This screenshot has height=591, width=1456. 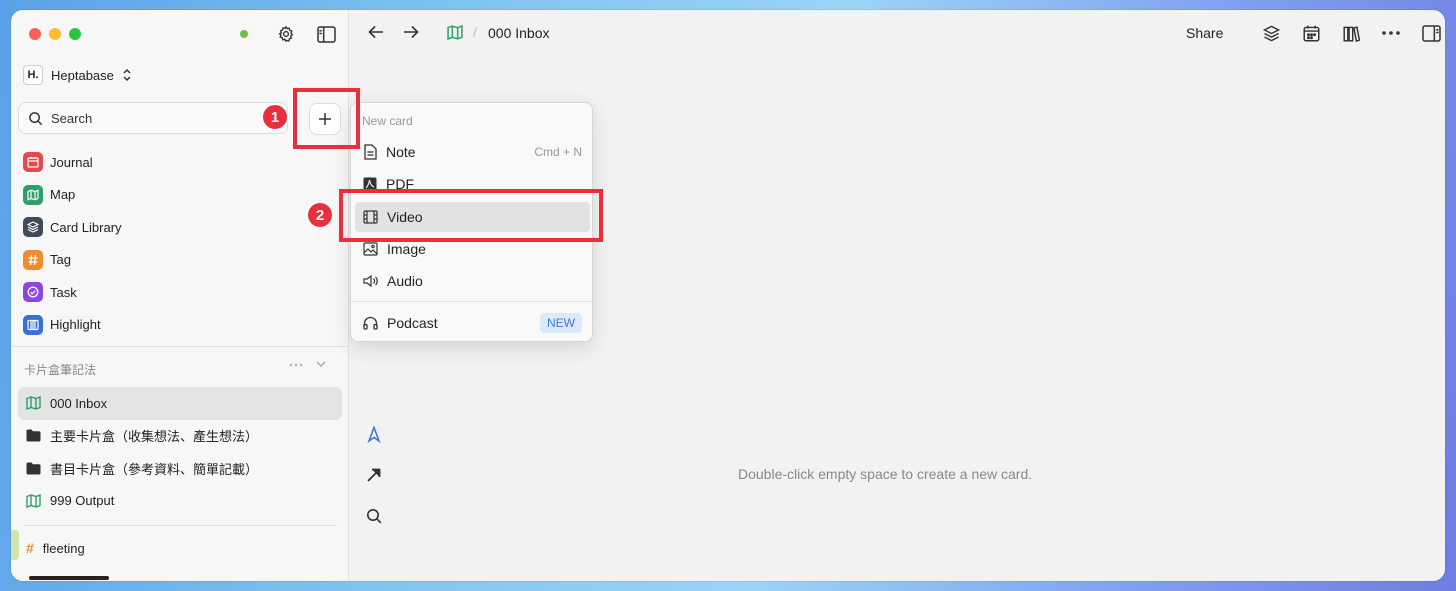 What do you see at coordinates (55, 34) in the screenshot?
I see `minimize-window-button` at bounding box center [55, 34].